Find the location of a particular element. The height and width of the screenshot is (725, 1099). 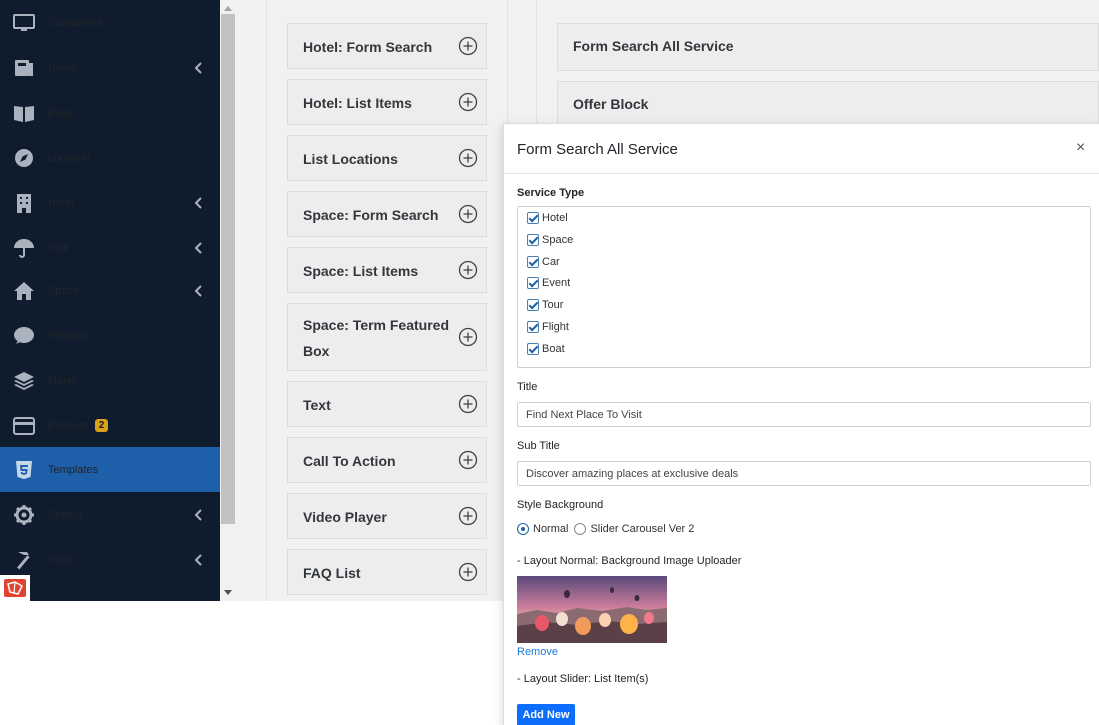

block-item-label-line2: Box is located at coordinates (316, 351).